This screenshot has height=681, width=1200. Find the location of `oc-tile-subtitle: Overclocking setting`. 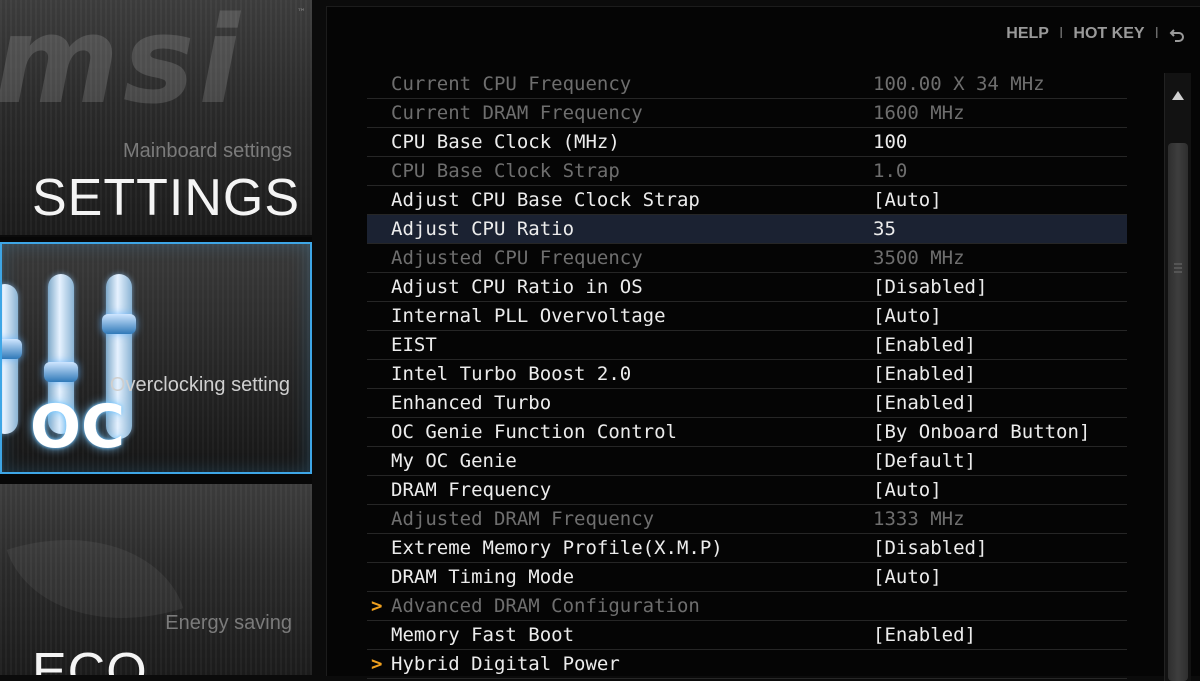

oc-tile-subtitle: Overclocking setting is located at coordinates (199, 385).